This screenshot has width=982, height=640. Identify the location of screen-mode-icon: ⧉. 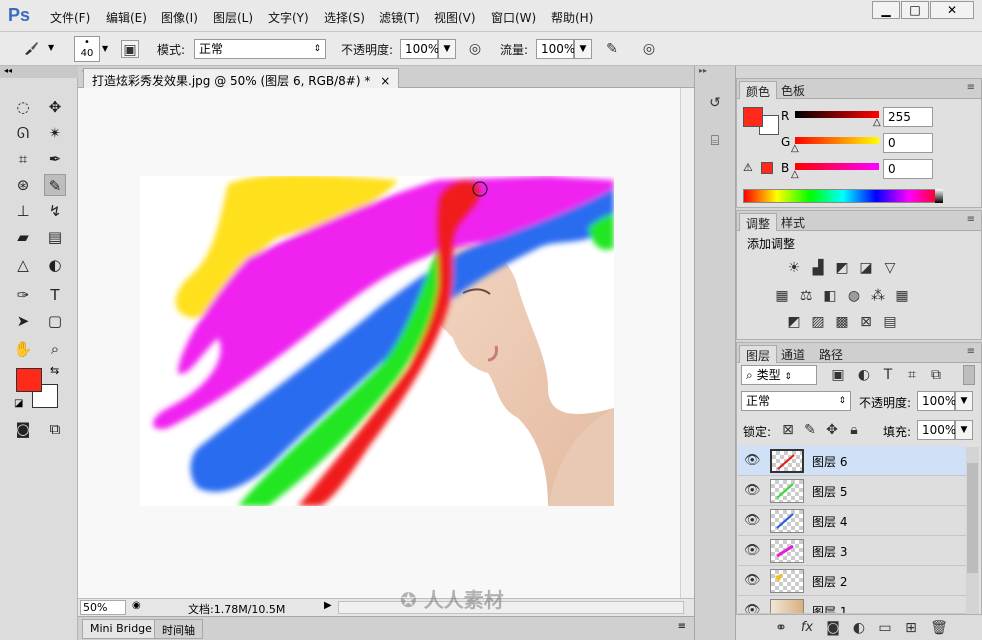
(55, 429).